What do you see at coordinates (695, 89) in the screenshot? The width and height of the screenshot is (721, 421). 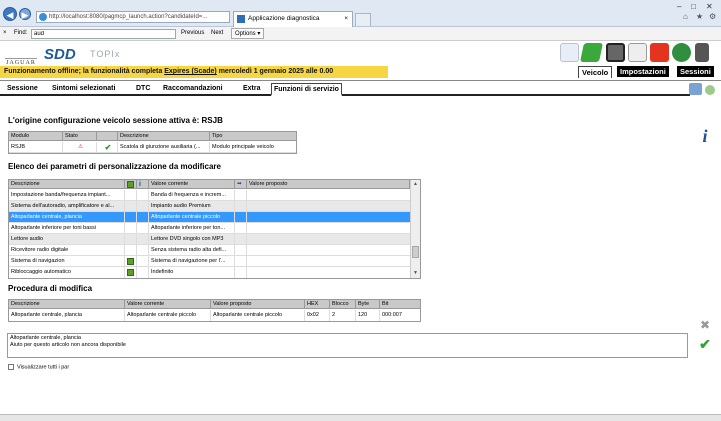 I see `user-help-icon` at bounding box center [695, 89].